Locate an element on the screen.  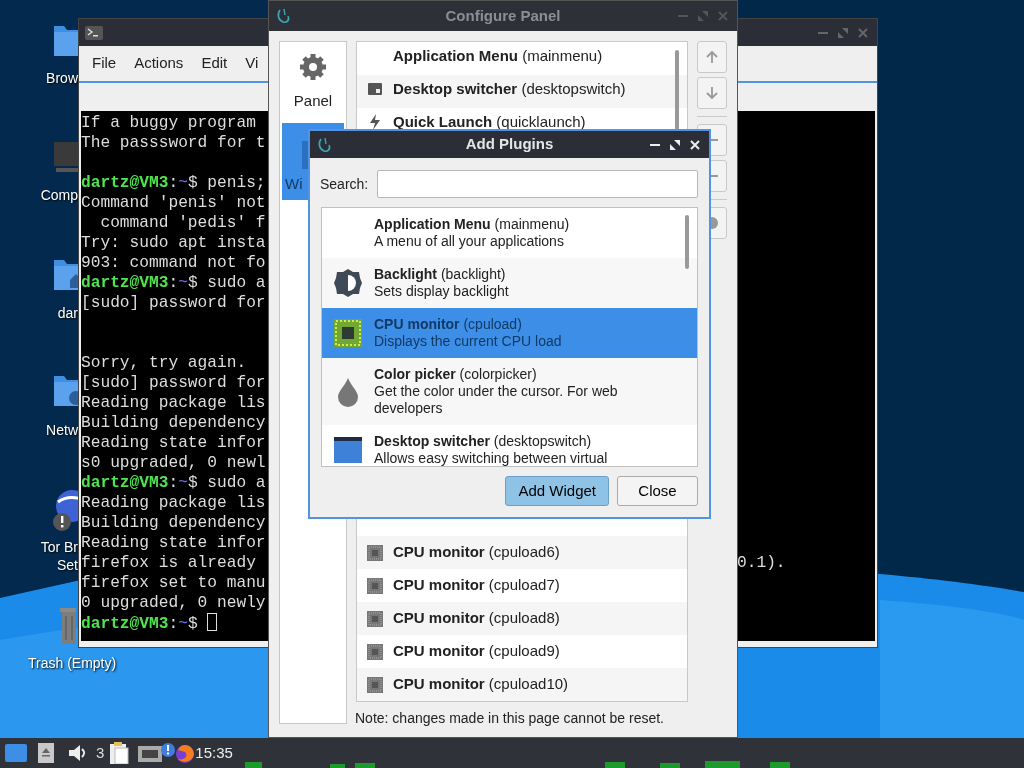
menu-item: File is located at coordinates (104, 63).